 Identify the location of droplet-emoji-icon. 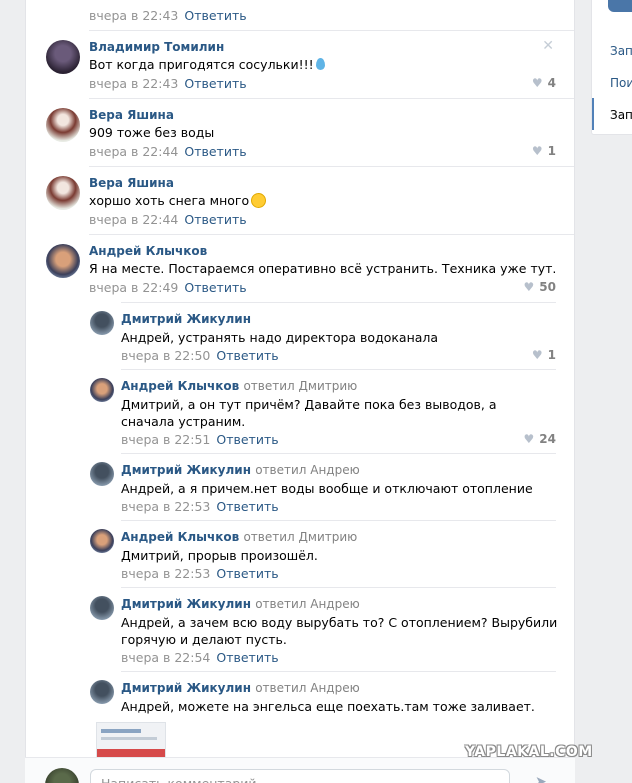
(320, 64).